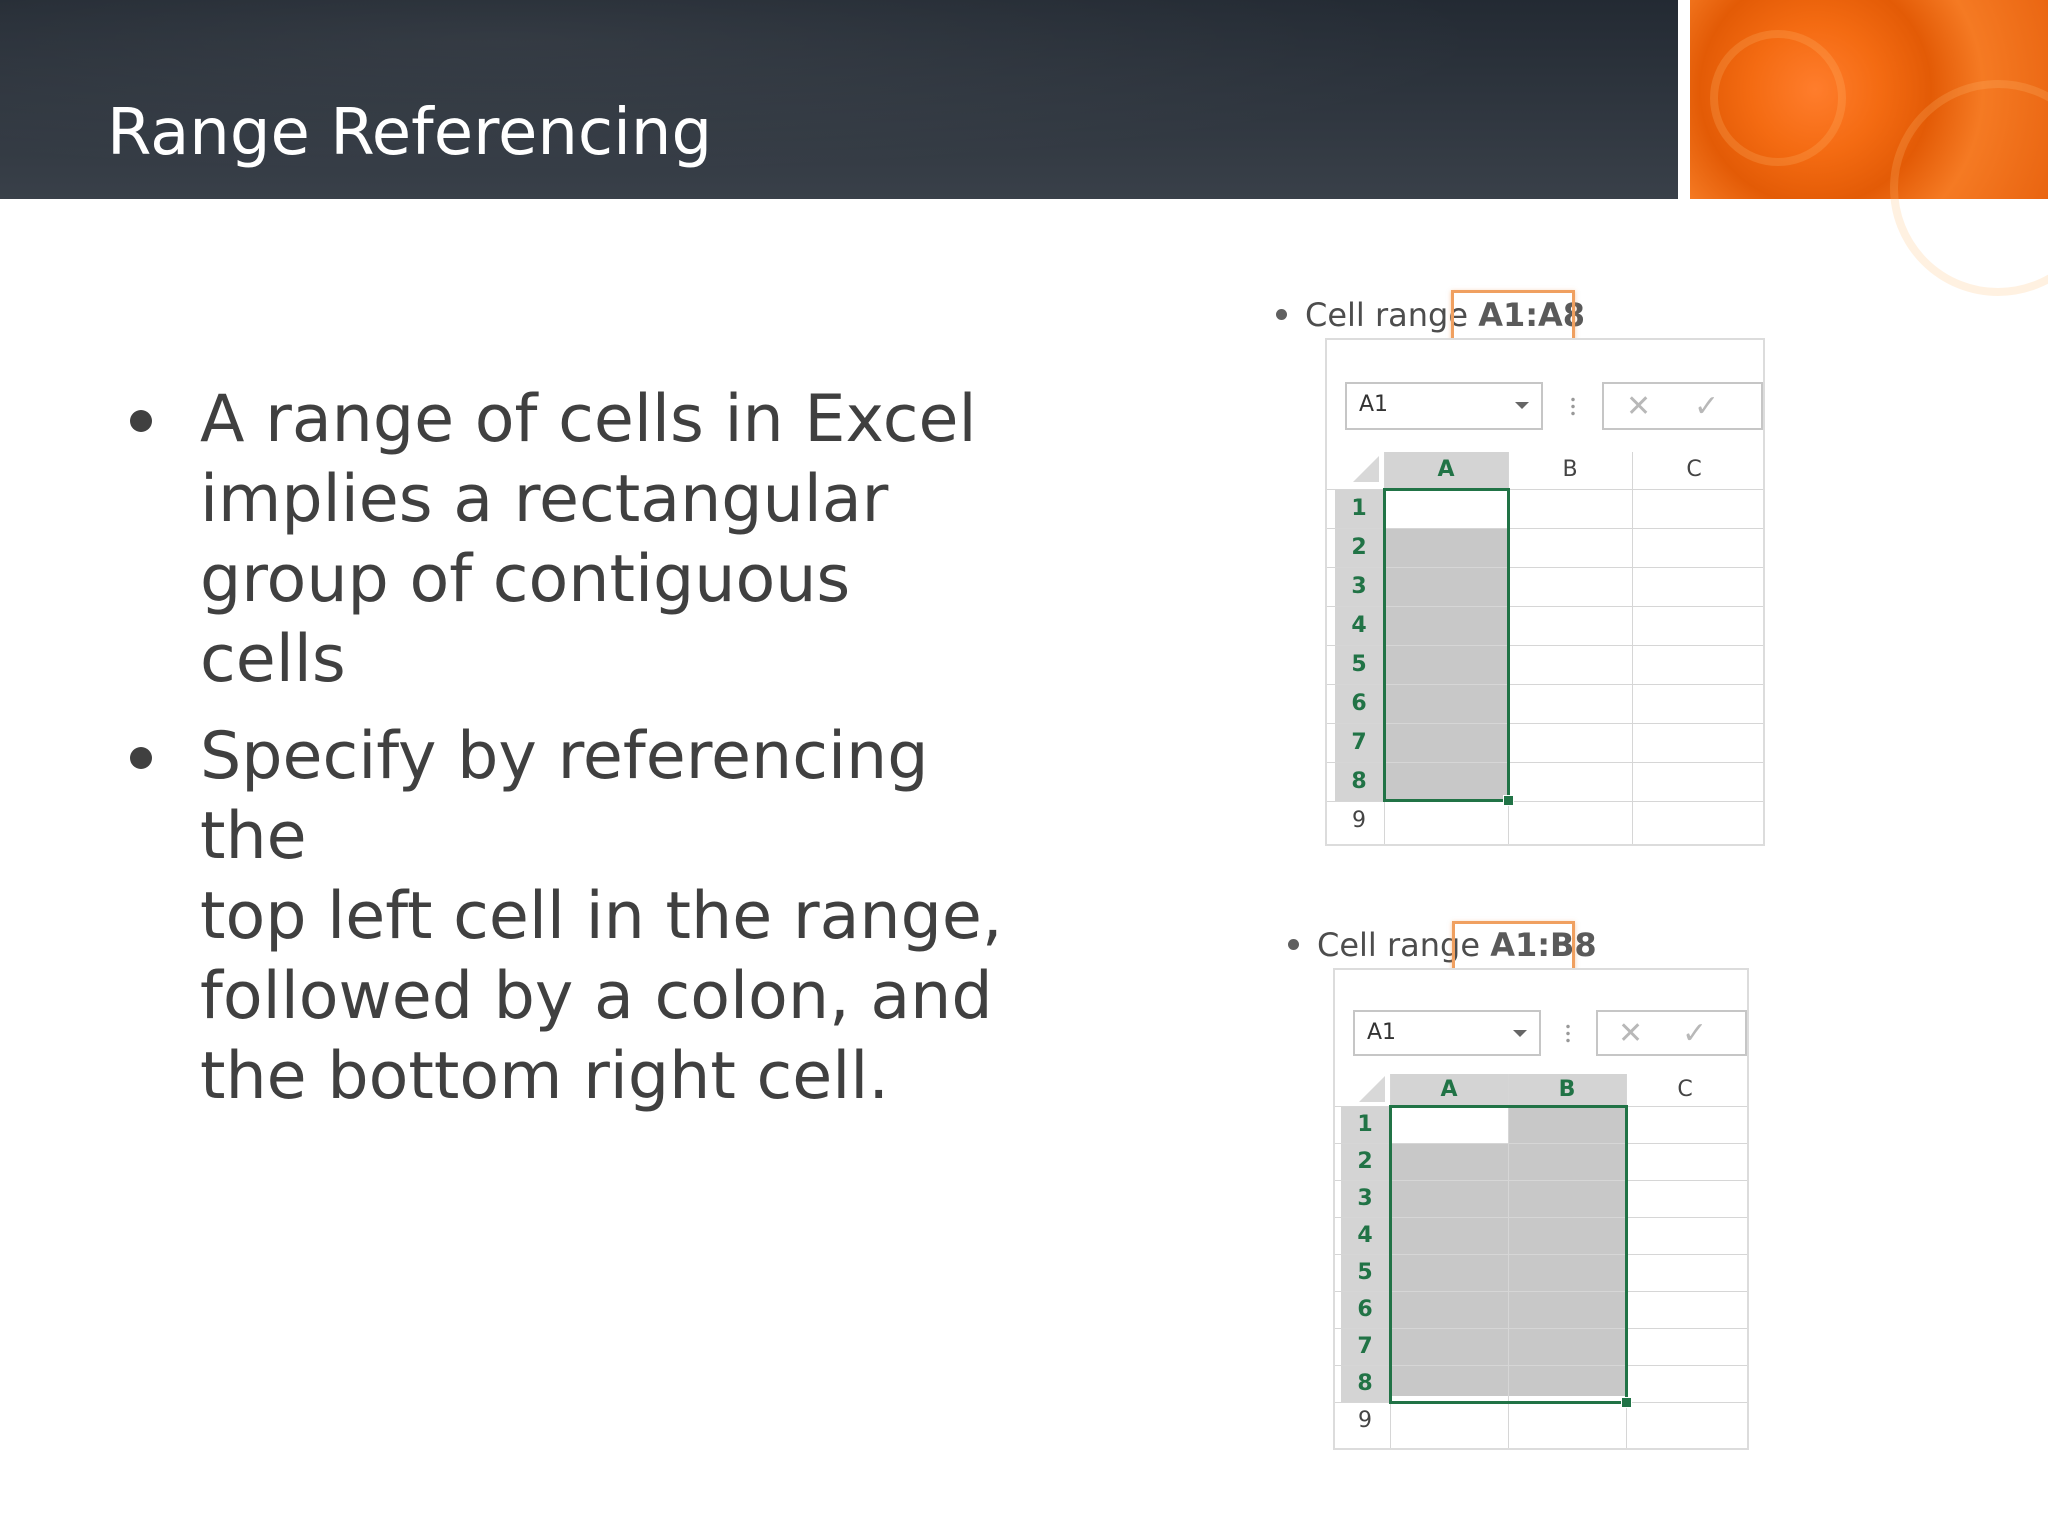  Describe the element at coordinates (410, 133) in the screenshot. I see `slide-title: Range Referencing` at that location.